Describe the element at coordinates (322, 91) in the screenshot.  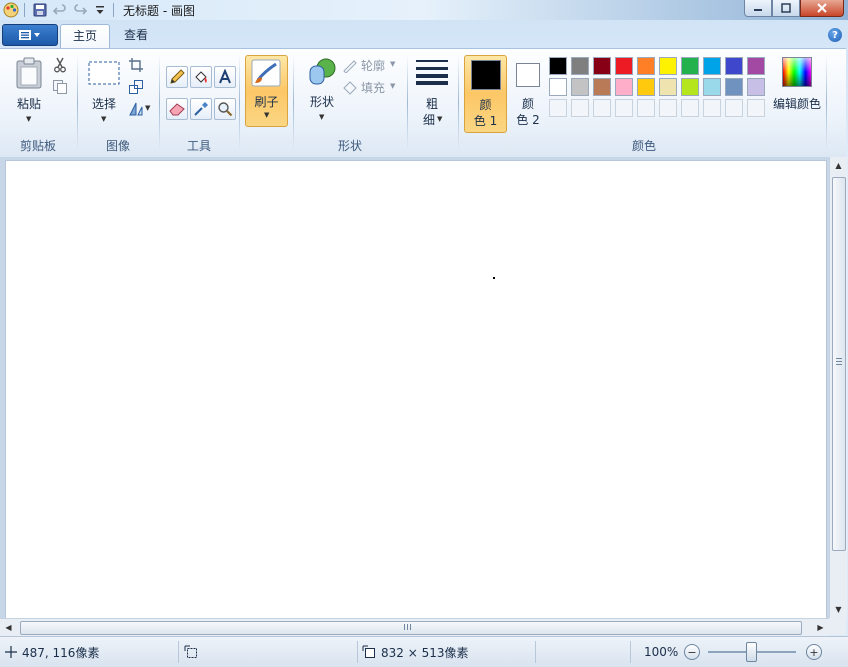
I see `shapes-button: 形状 ▼` at that location.